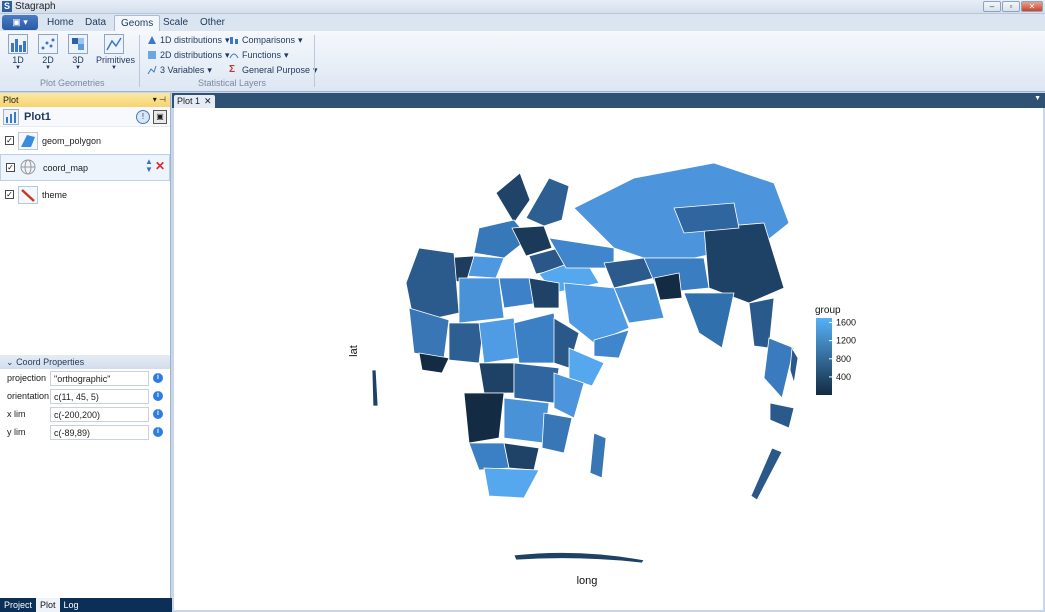  I want to click on scatter-icon, so click(48, 44).